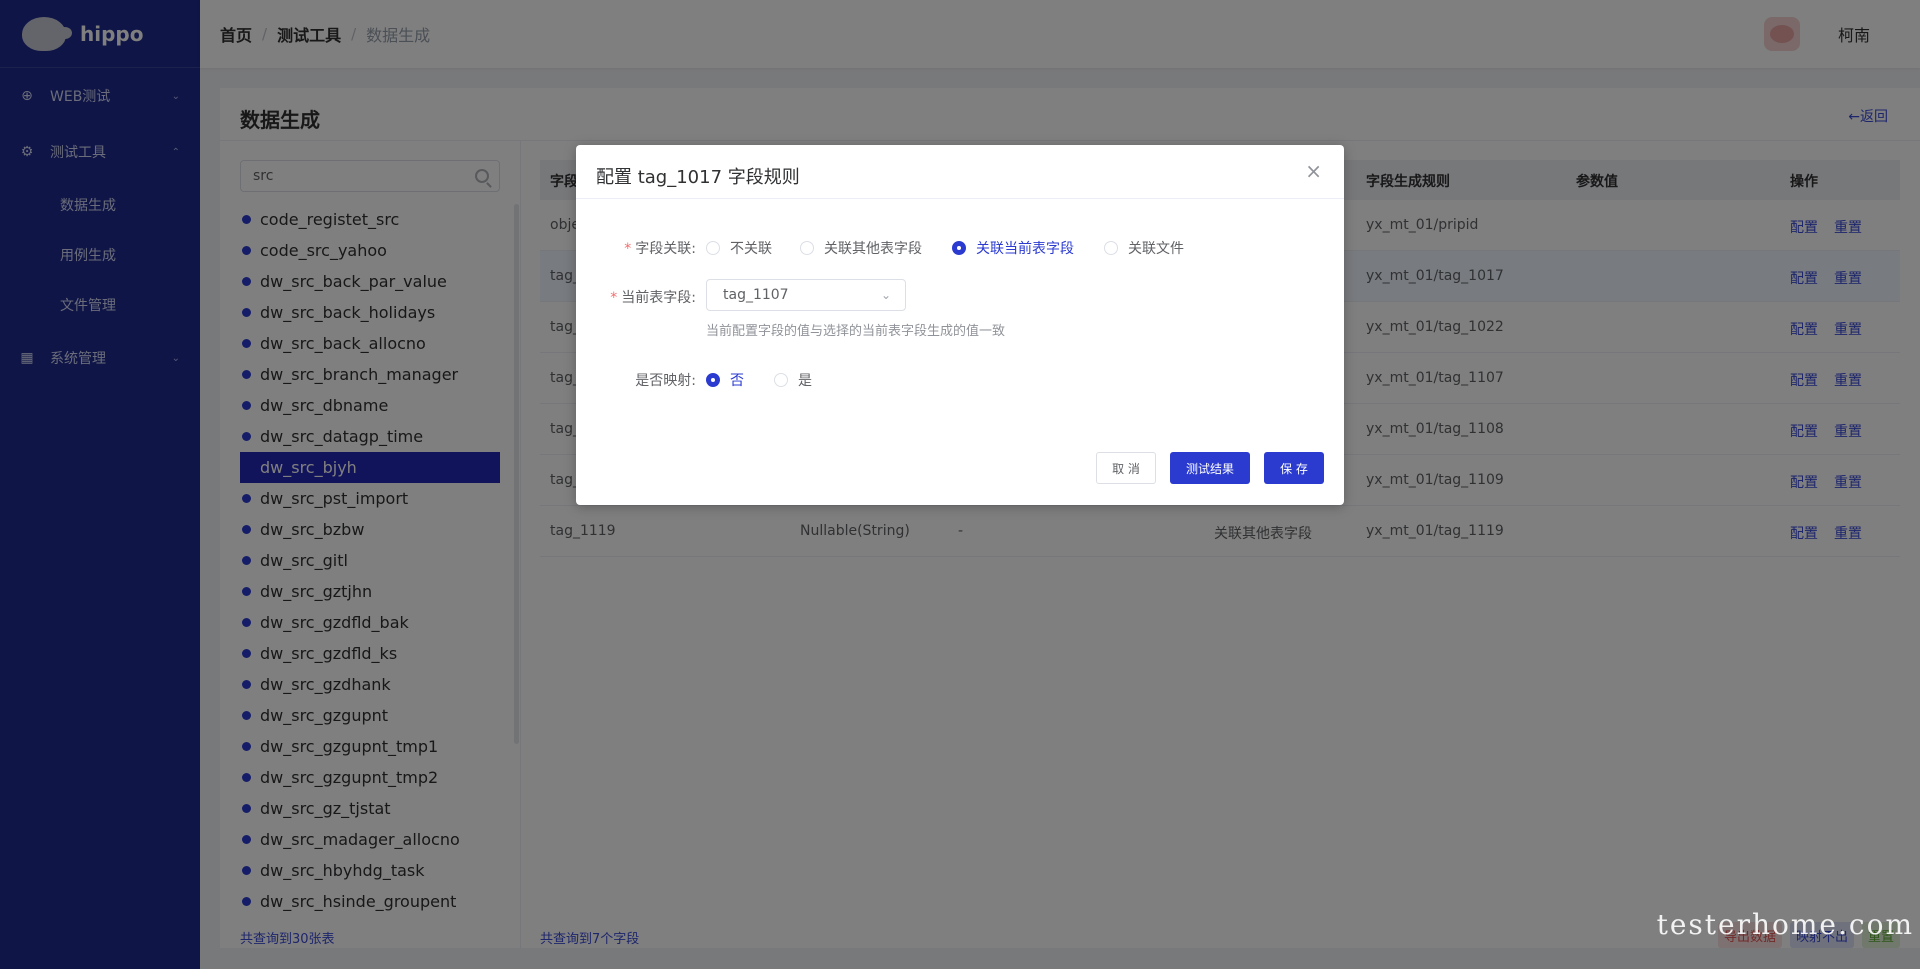 This screenshot has width=1920, height=969. I want to click on relation-radio-2: 关联当前表字段, so click(1013, 248).